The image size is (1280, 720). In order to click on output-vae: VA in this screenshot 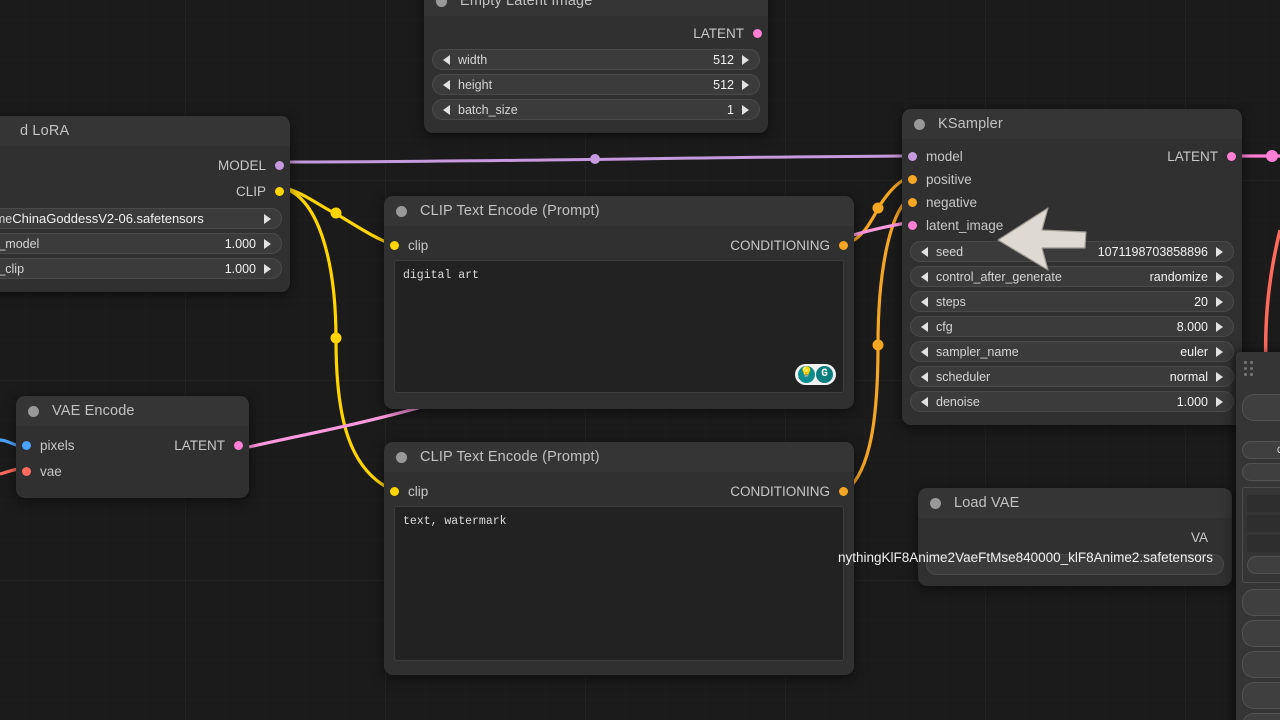, I will do `click(1208, 537)`.